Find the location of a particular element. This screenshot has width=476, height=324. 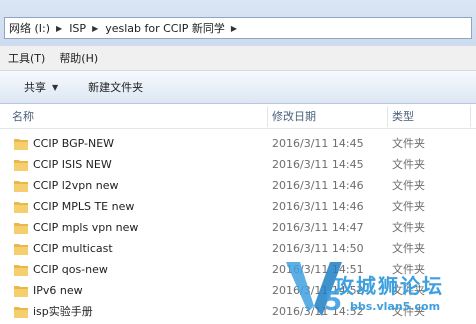

file-name: IPv6 new is located at coordinates (58, 290).